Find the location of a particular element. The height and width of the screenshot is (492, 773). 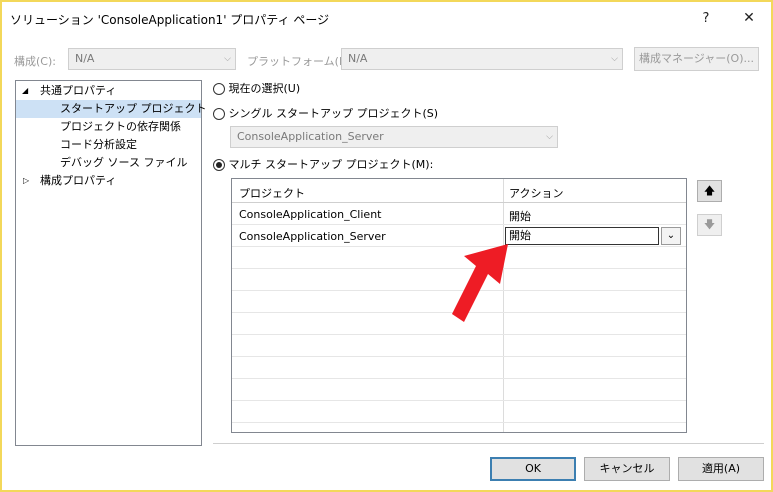

single-startup-value: ConsoleApplication_Server is located at coordinates (310, 136).